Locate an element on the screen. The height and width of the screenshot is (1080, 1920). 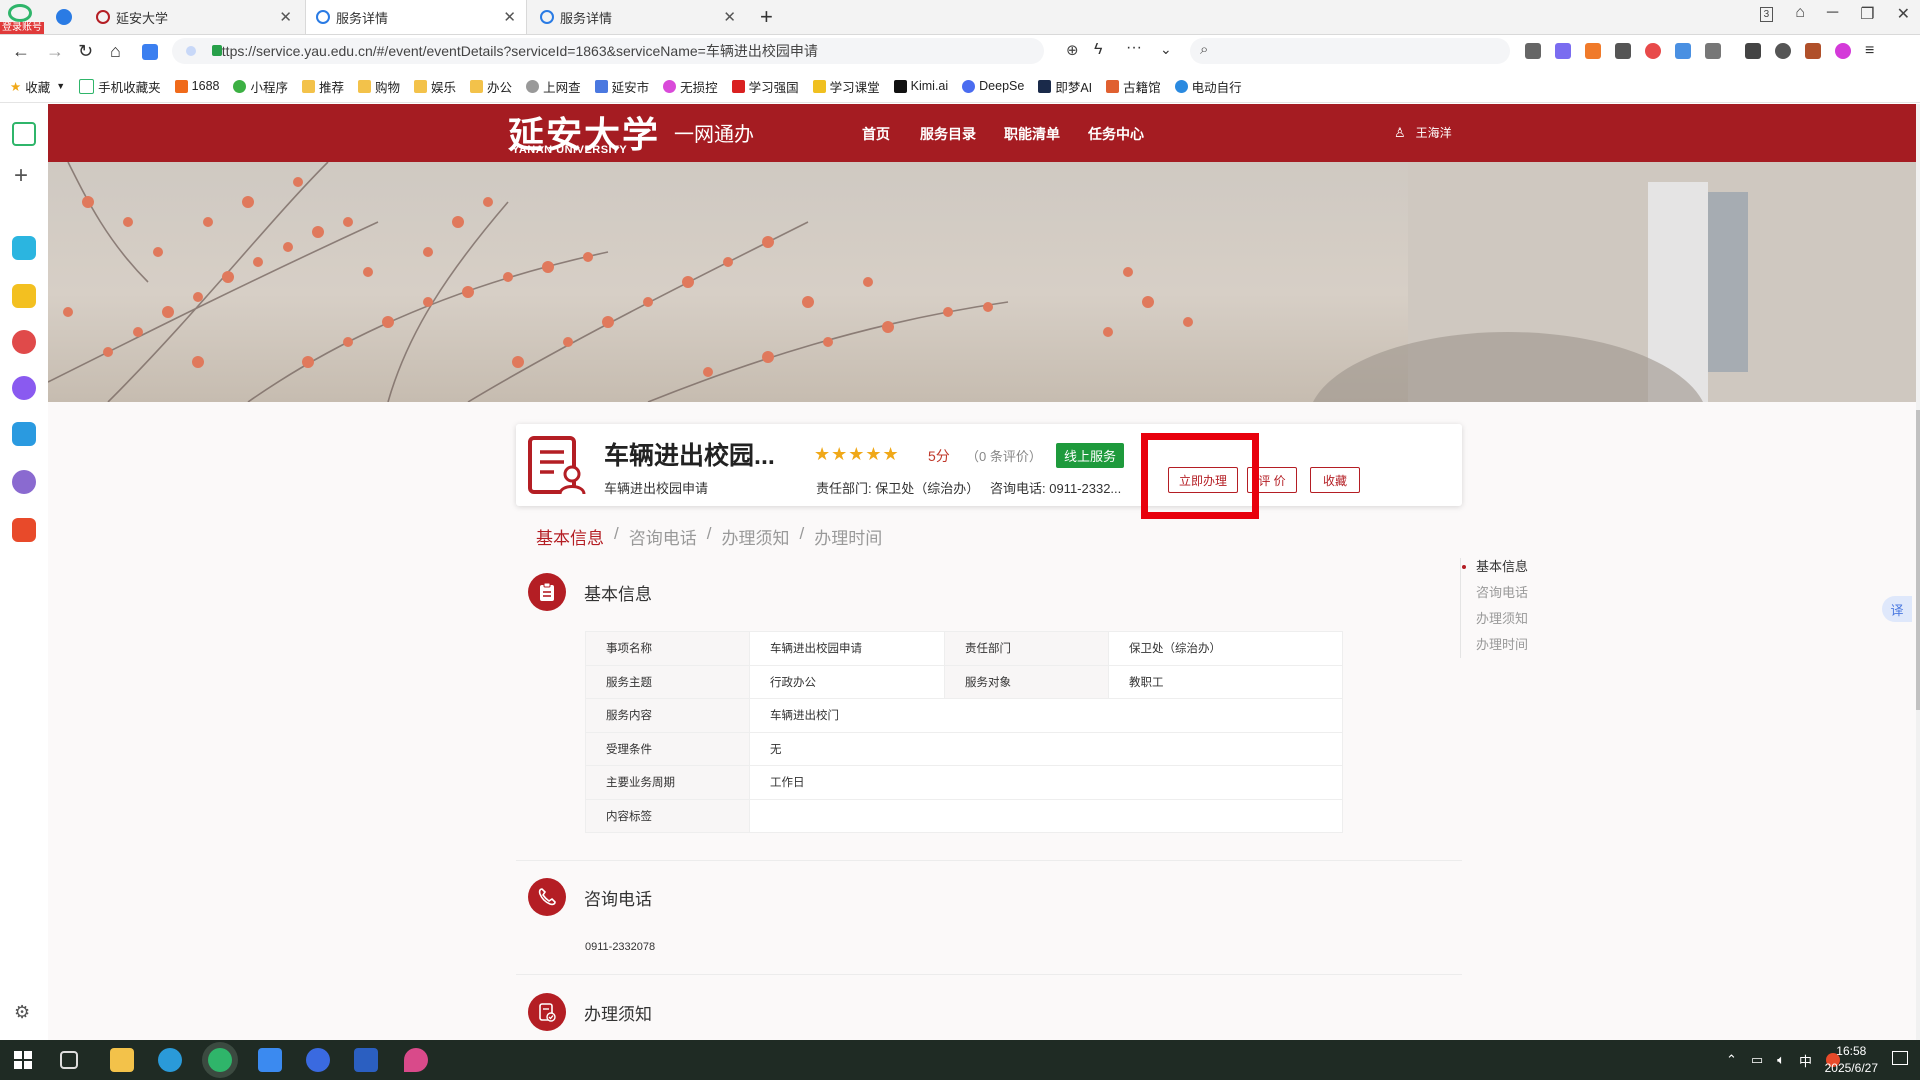
nav-home: 首页 is located at coordinates (876, 134).